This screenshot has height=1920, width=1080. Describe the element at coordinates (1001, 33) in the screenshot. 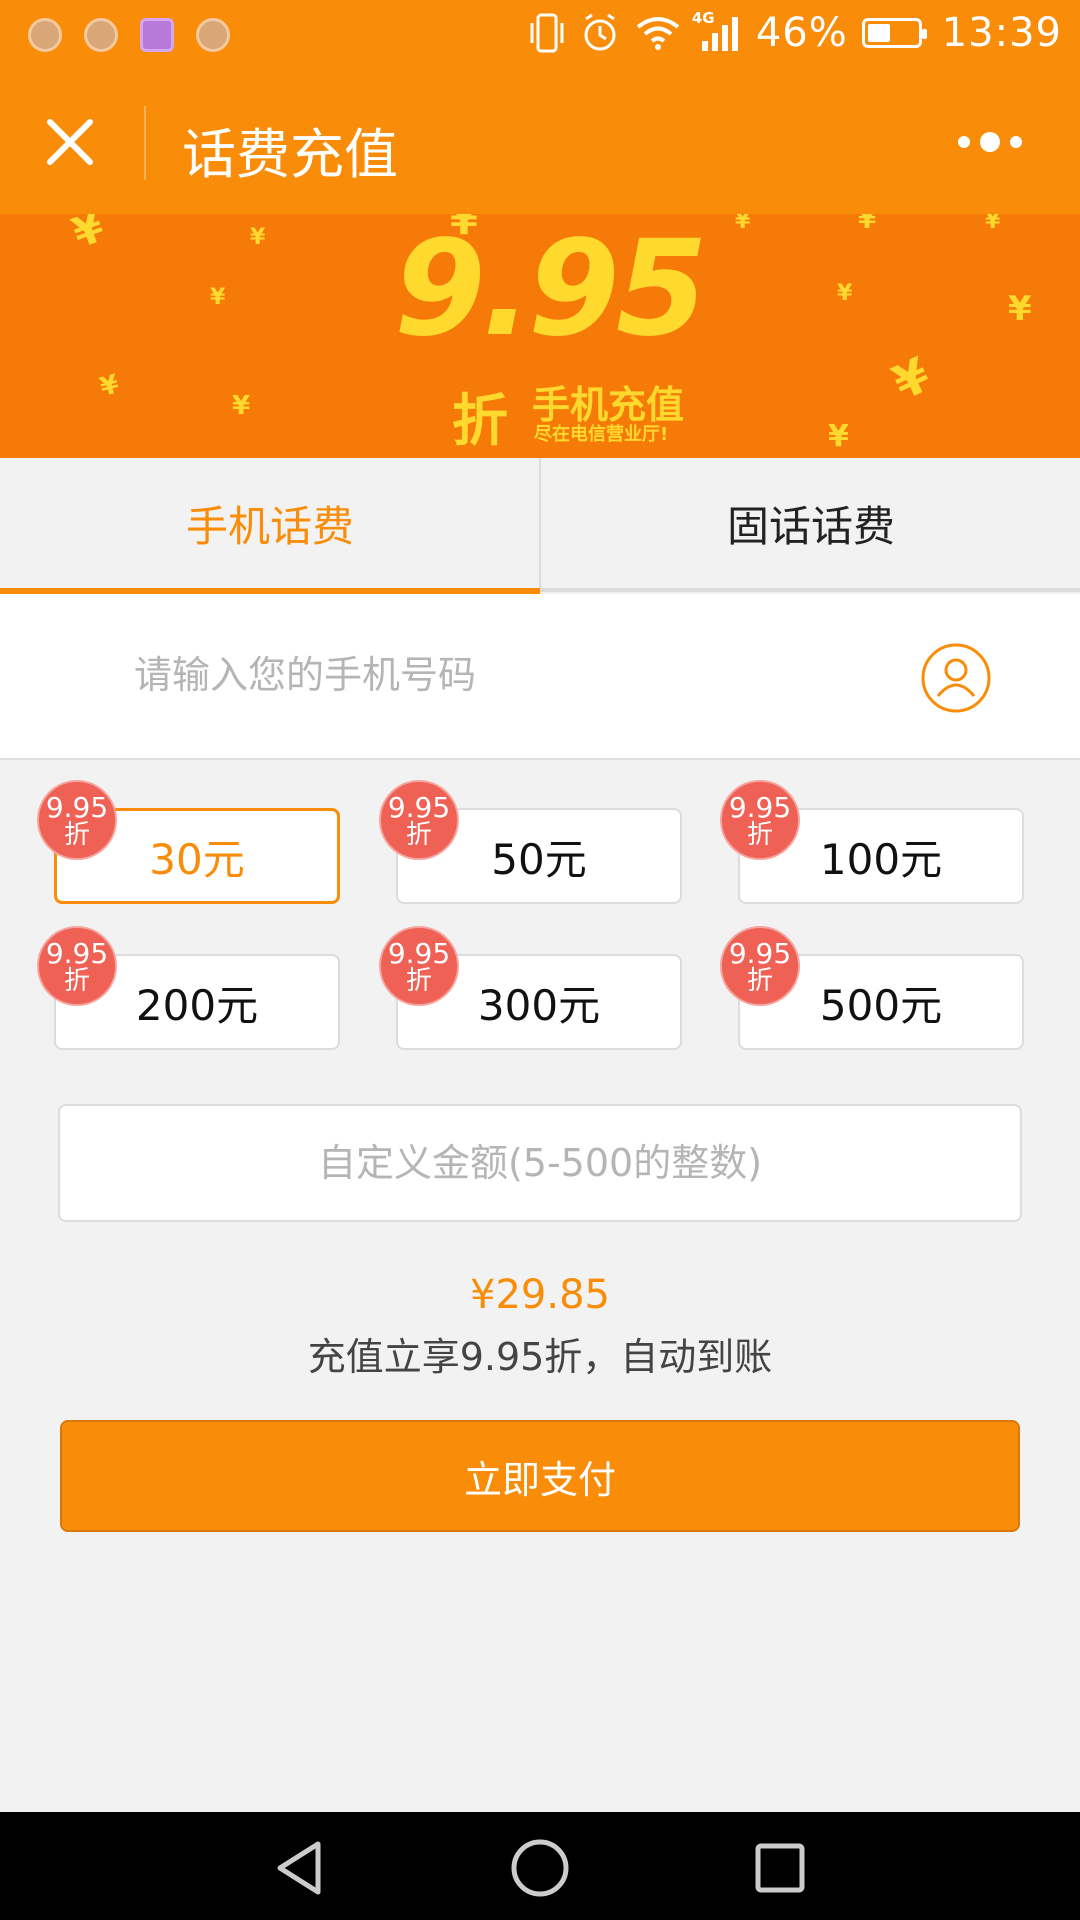

I see `clock: 13:39` at that location.